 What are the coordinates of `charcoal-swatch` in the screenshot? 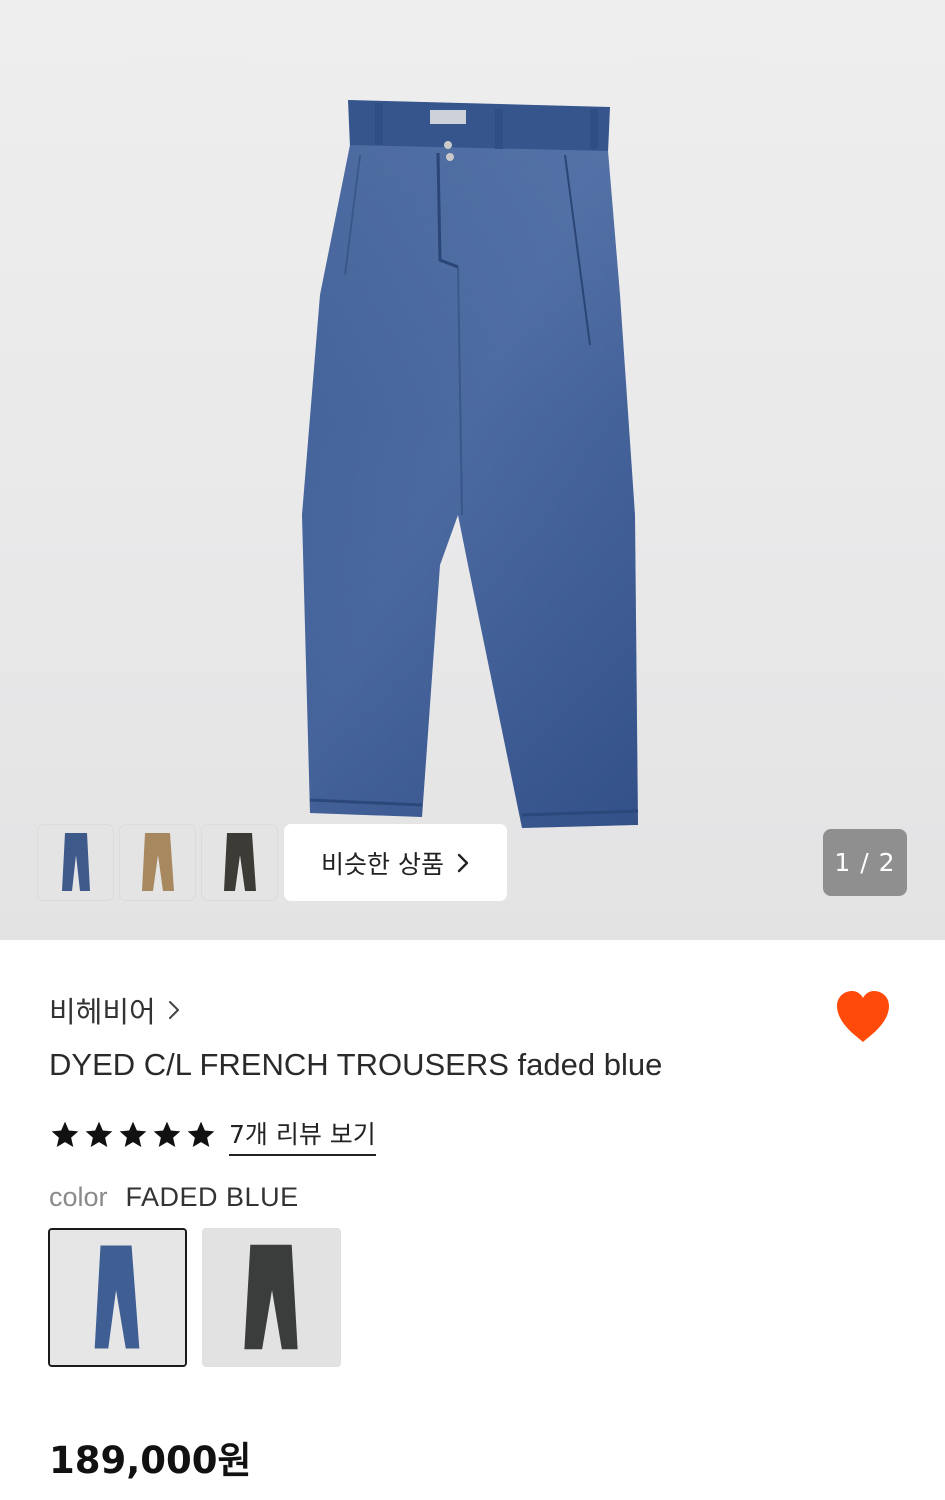 It's located at (271, 1297).